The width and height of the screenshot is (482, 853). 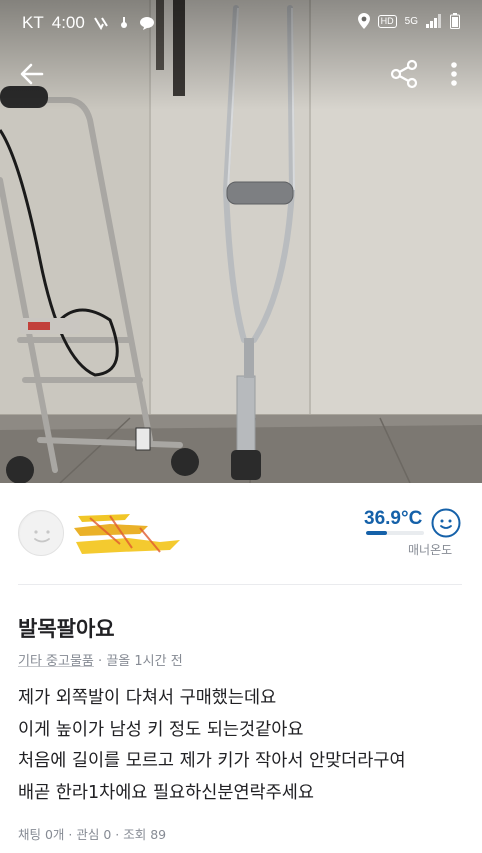 What do you see at coordinates (411, 21) in the screenshot?
I see `network-type: 5G` at bounding box center [411, 21].